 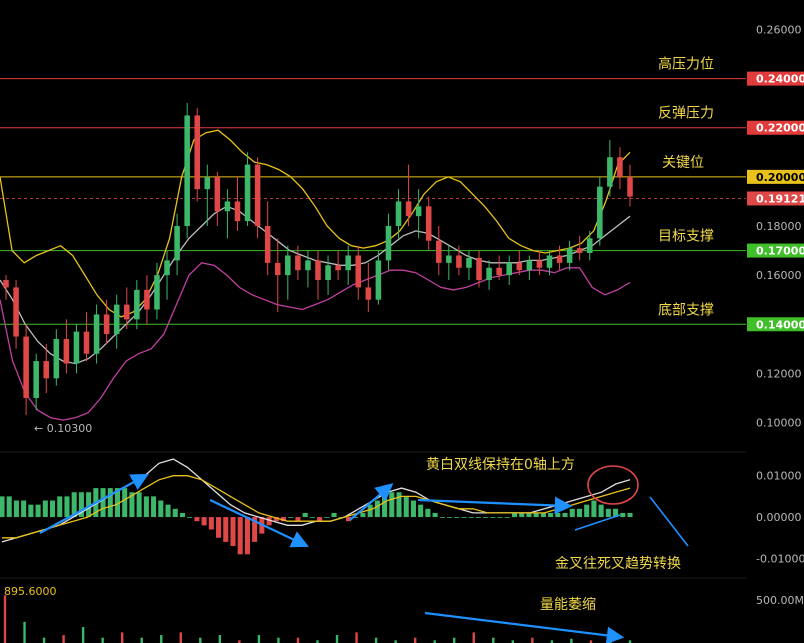 I want to click on level-annotation-3: 目标支撑, so click(x=686, y=237).